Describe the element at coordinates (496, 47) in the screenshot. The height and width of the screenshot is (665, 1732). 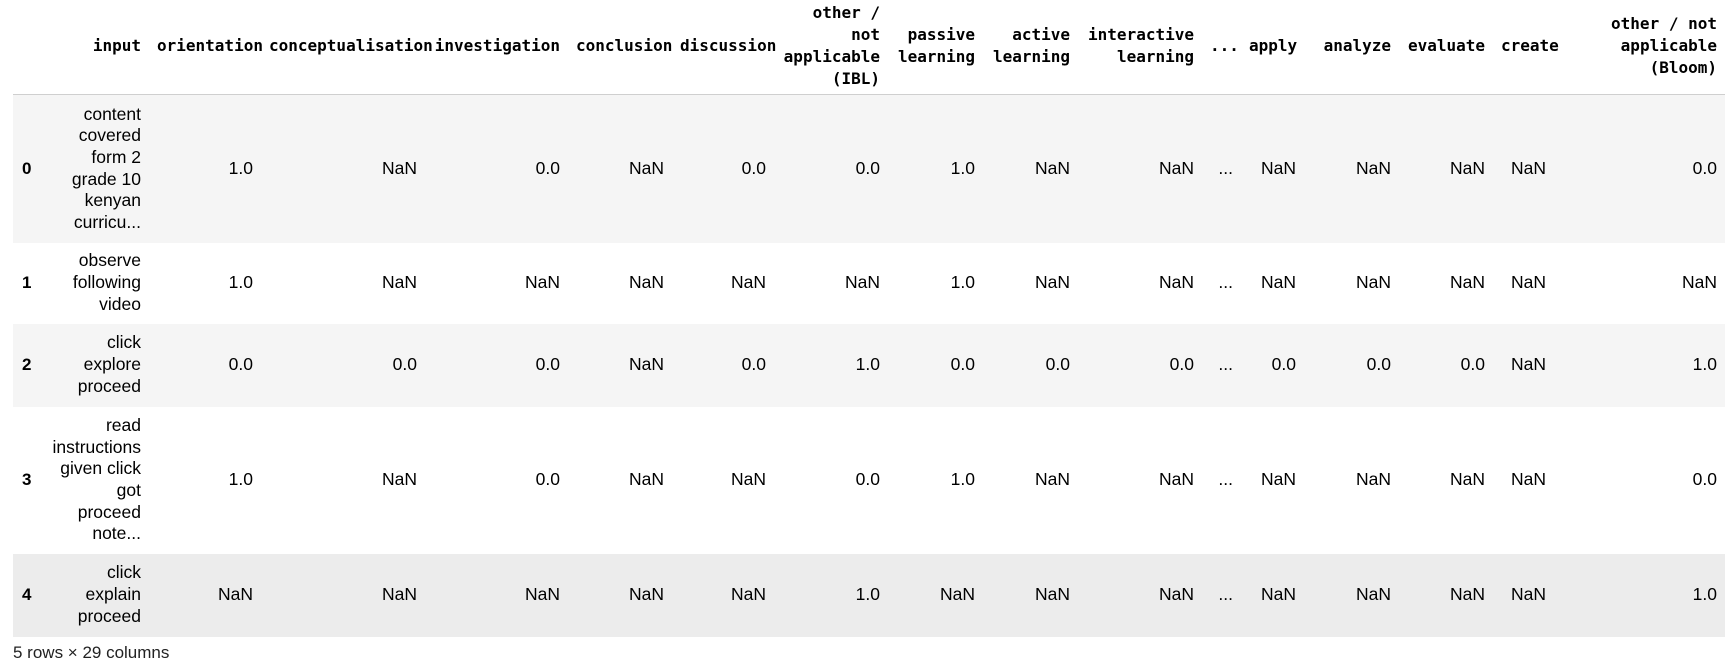
I see `column-header-investigation: investigation` at that location.